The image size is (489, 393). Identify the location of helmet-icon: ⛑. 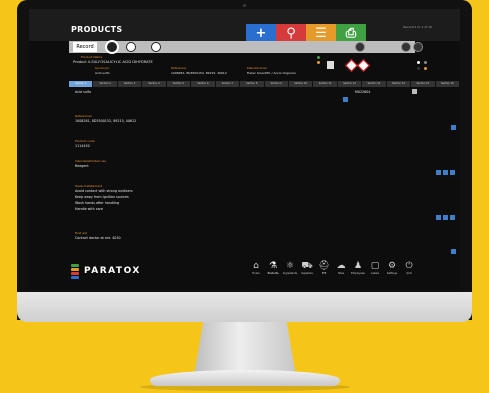
(324, 266).